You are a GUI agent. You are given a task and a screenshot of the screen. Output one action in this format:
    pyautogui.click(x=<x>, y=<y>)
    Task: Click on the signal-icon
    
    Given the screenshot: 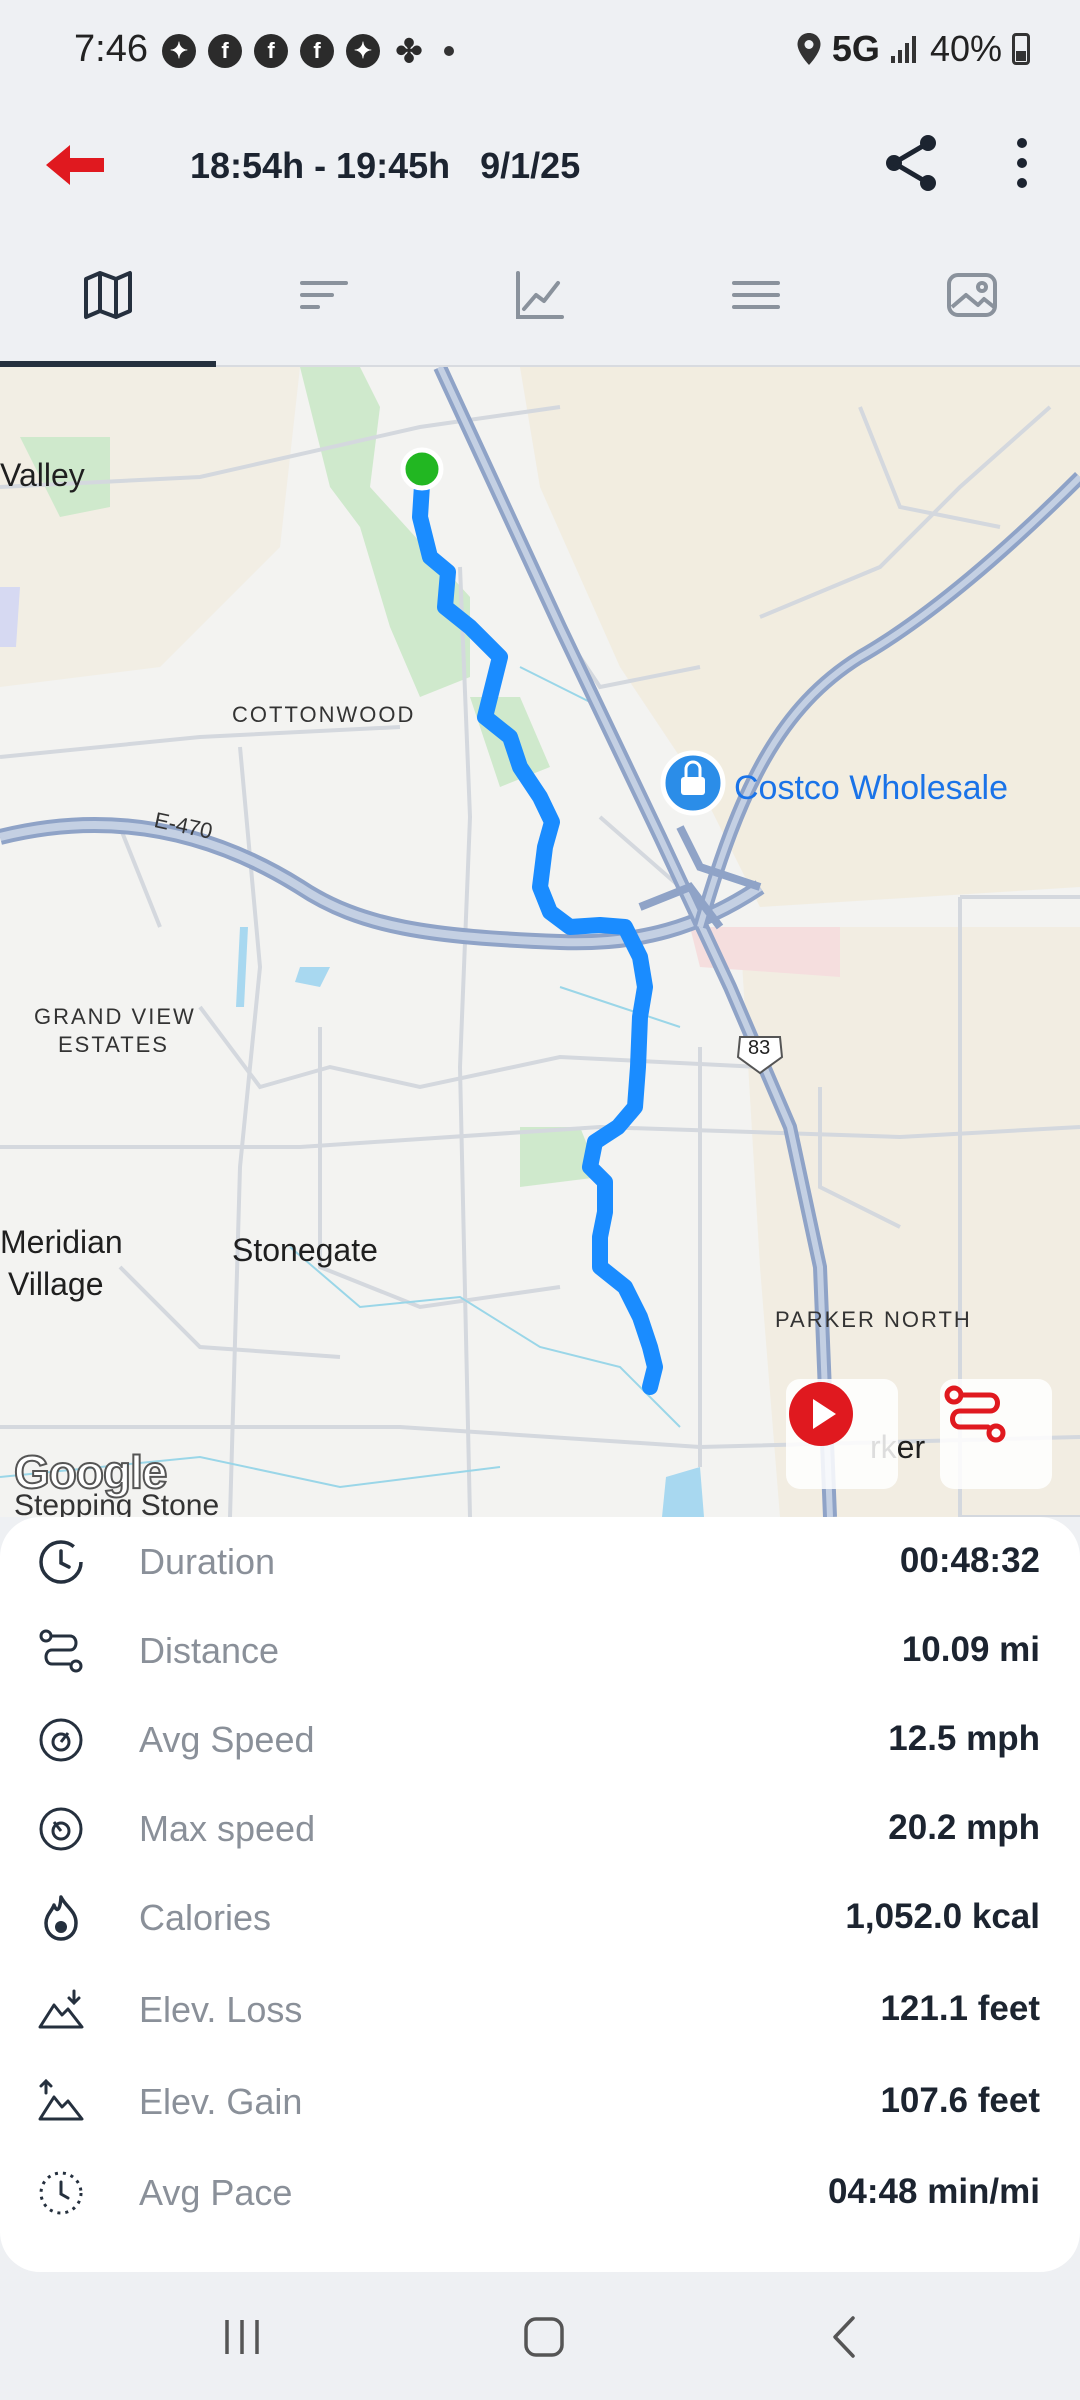 What is the action you would take?
    pyautogui.click(x=903, y=49)
    